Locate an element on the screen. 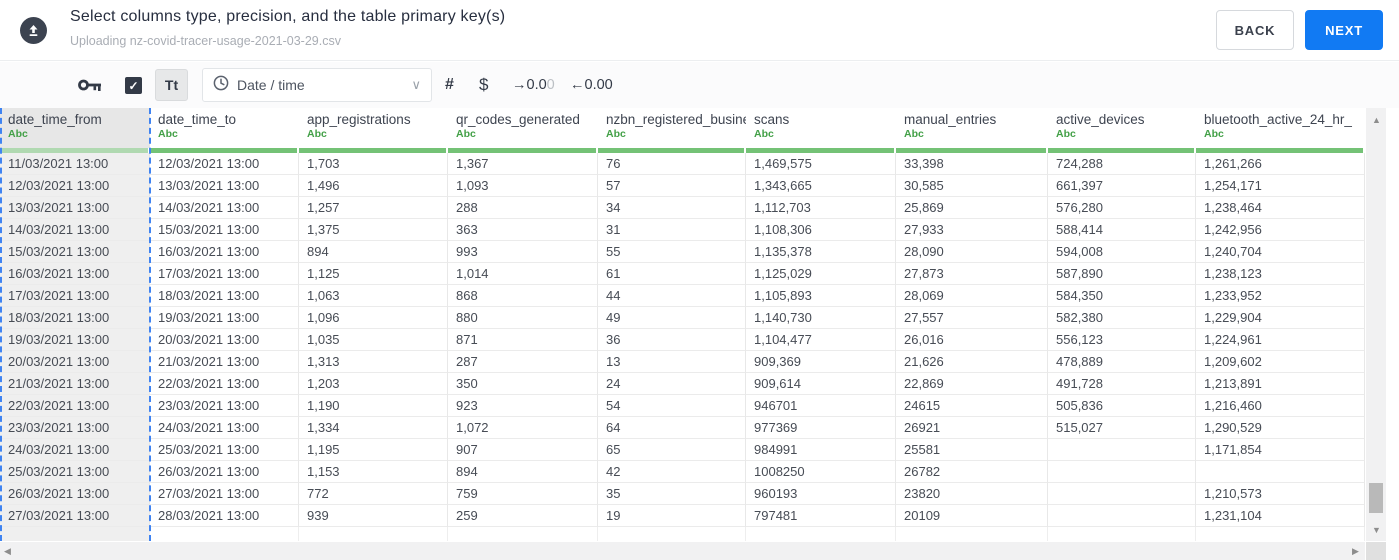 Image resolution: width=1399 pixels, height=560 pixels. scroll-down-arrow-icon: ▼ is located at coordinates (1376, 530).